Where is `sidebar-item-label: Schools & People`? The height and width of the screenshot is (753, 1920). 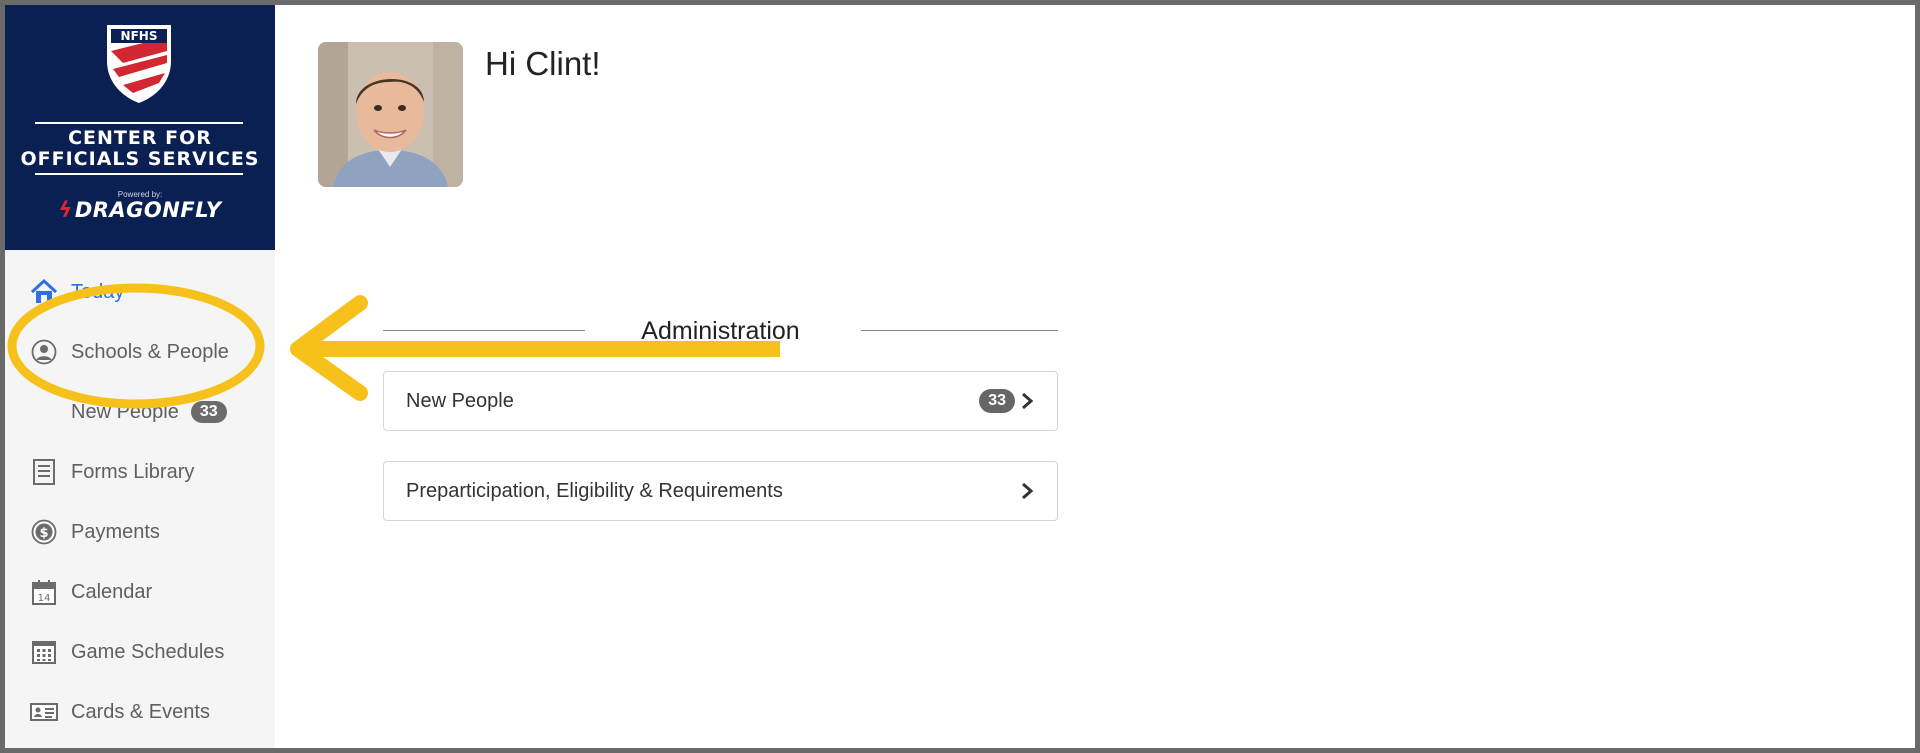 sidebar-item-label: Schools & People is located at coordinates (150, 351).